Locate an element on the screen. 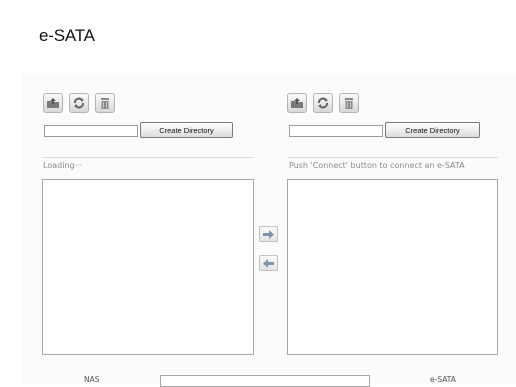 This screenshot has height=387, width=516. copy-to-nas-button is located at coordinates (268, 263).